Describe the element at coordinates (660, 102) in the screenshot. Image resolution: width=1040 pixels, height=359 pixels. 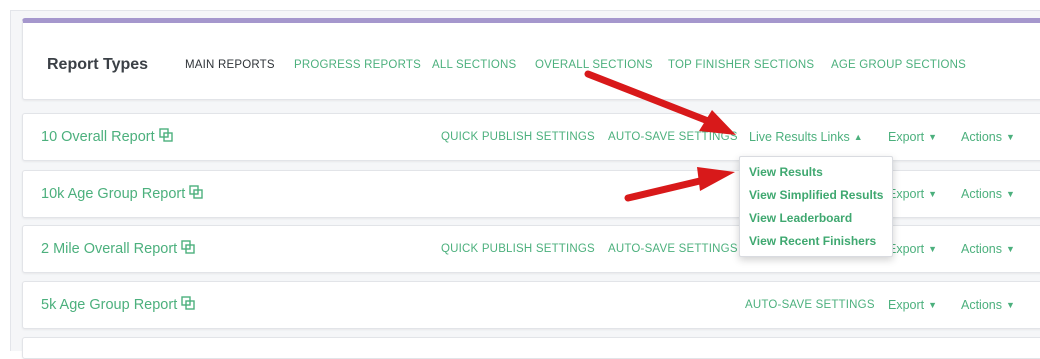
I see `annotation-arrow-upper` at that location.